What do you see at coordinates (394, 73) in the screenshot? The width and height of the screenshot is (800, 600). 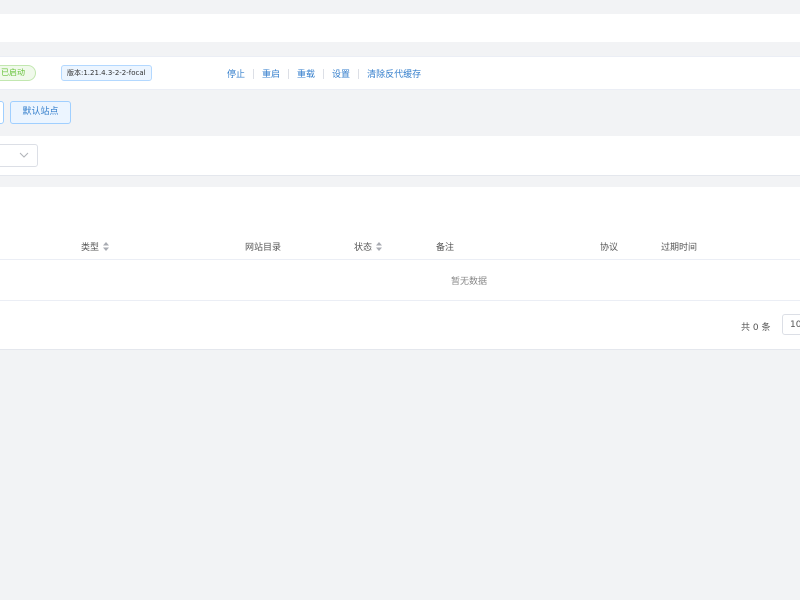 I see `clear-proxy-cache-button: 清除反代缓存` at bounding box center [394, 73].